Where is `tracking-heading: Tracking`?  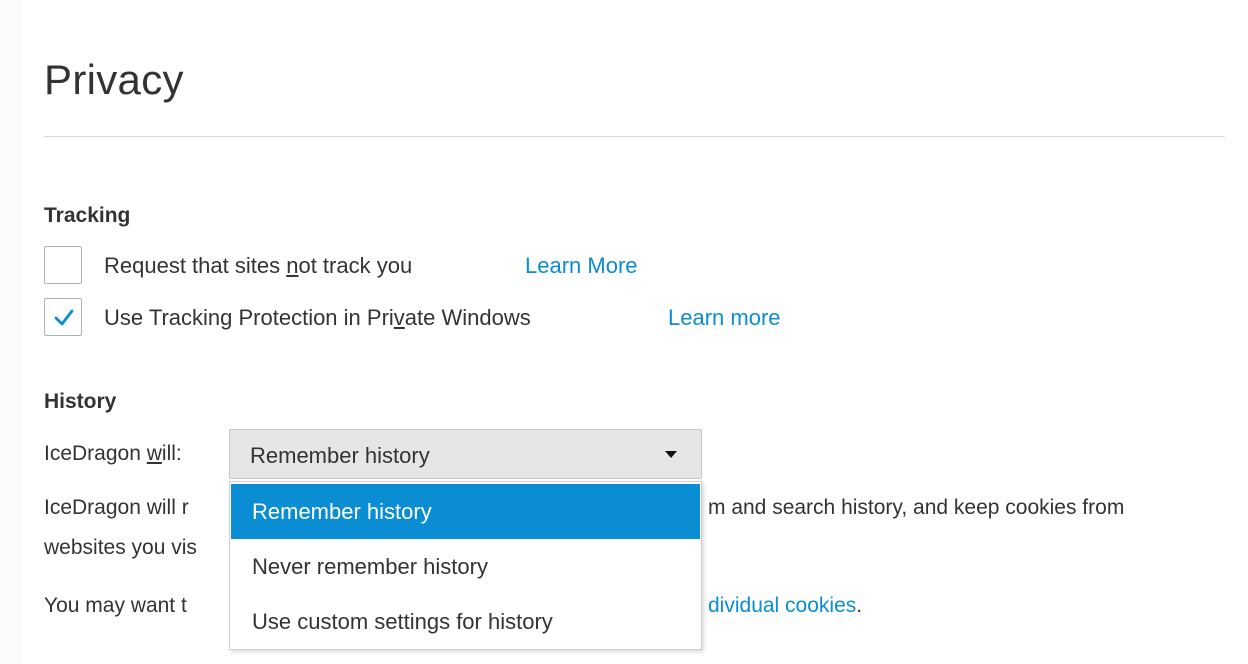 tracking-heading: Tracking is located at coordinates (87, 215).